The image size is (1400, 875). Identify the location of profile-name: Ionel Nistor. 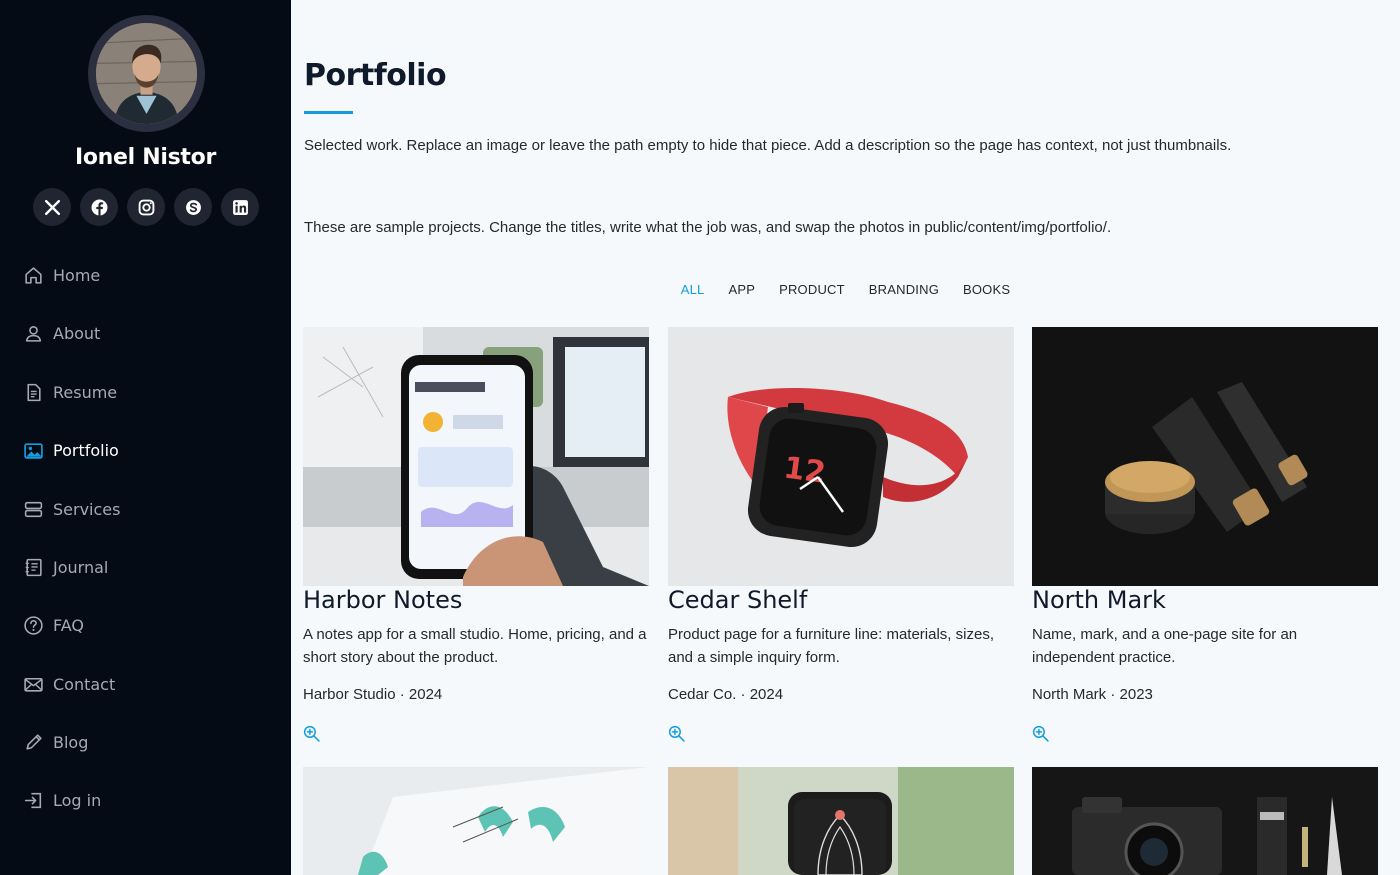
(145, 157).